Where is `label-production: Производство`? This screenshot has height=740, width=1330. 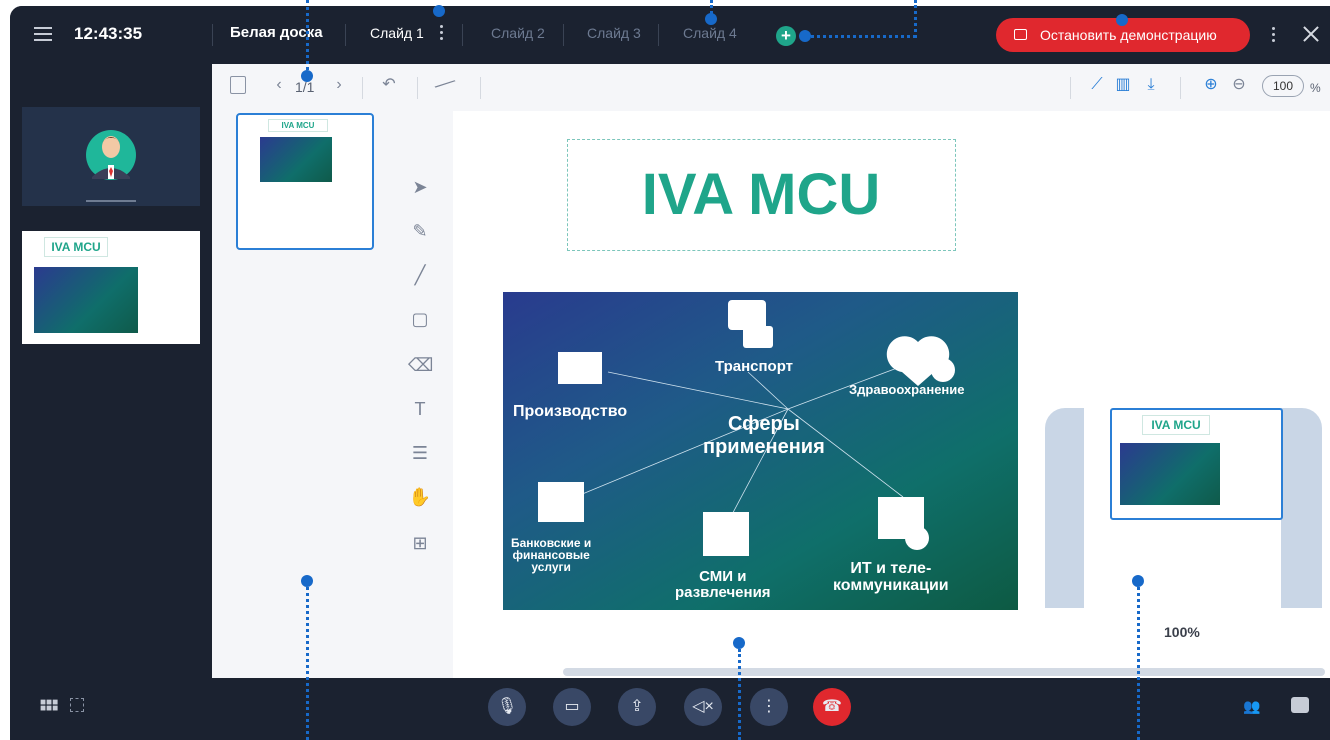
label-production: Производство is located at coordinates (570, 411).